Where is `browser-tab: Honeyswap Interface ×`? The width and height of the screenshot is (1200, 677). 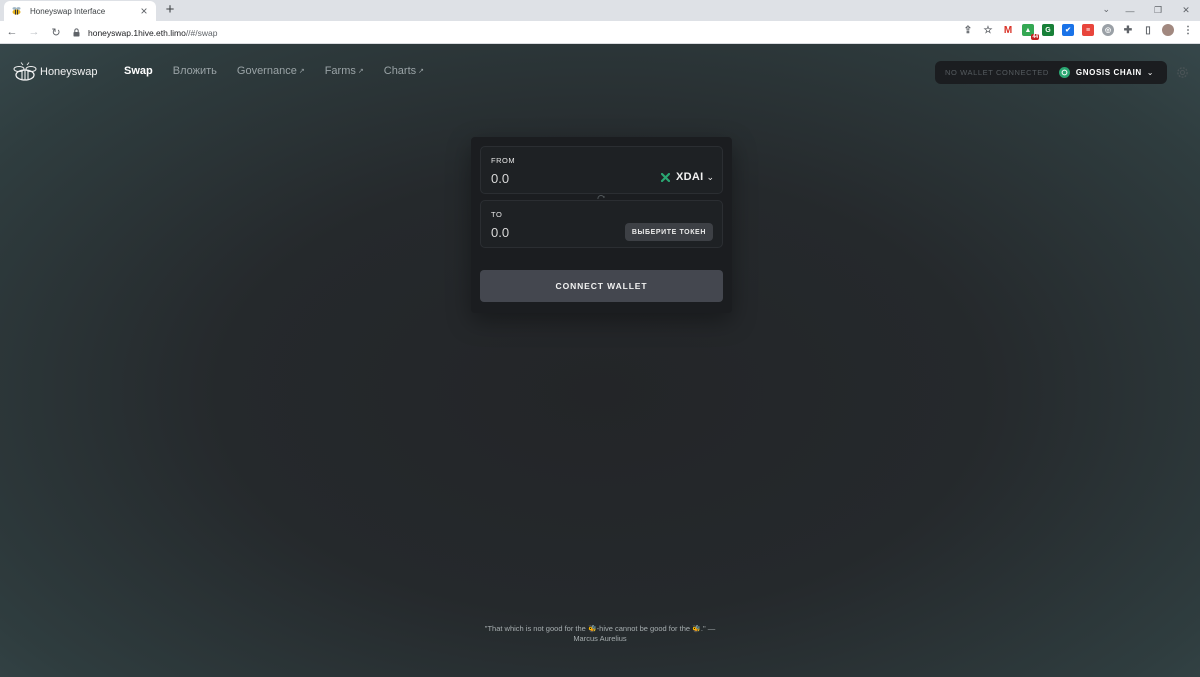 browser-tab: Honeyswap Interface × is located at coordinates (80, 11).